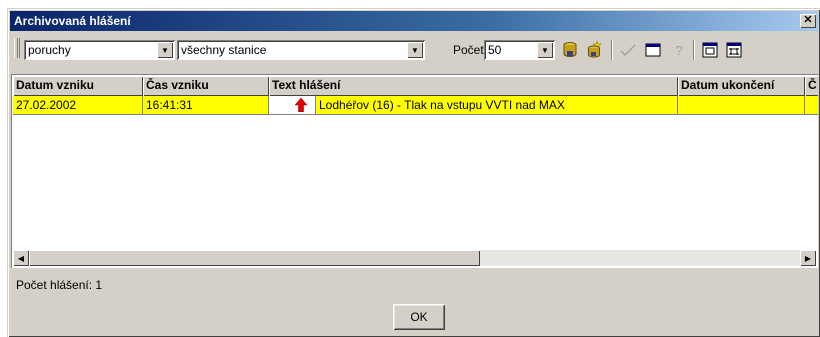  I want to click on close-icon: ✕, so click(808, 21).